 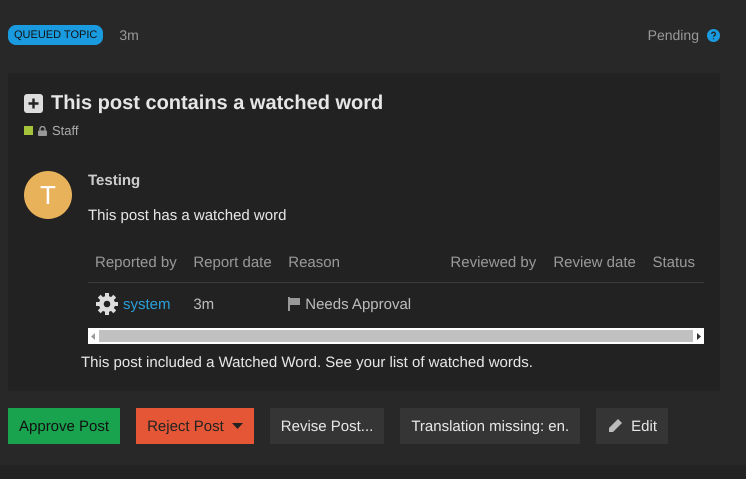 I want to click on column-header: Reason, so click(x=350, y=264).